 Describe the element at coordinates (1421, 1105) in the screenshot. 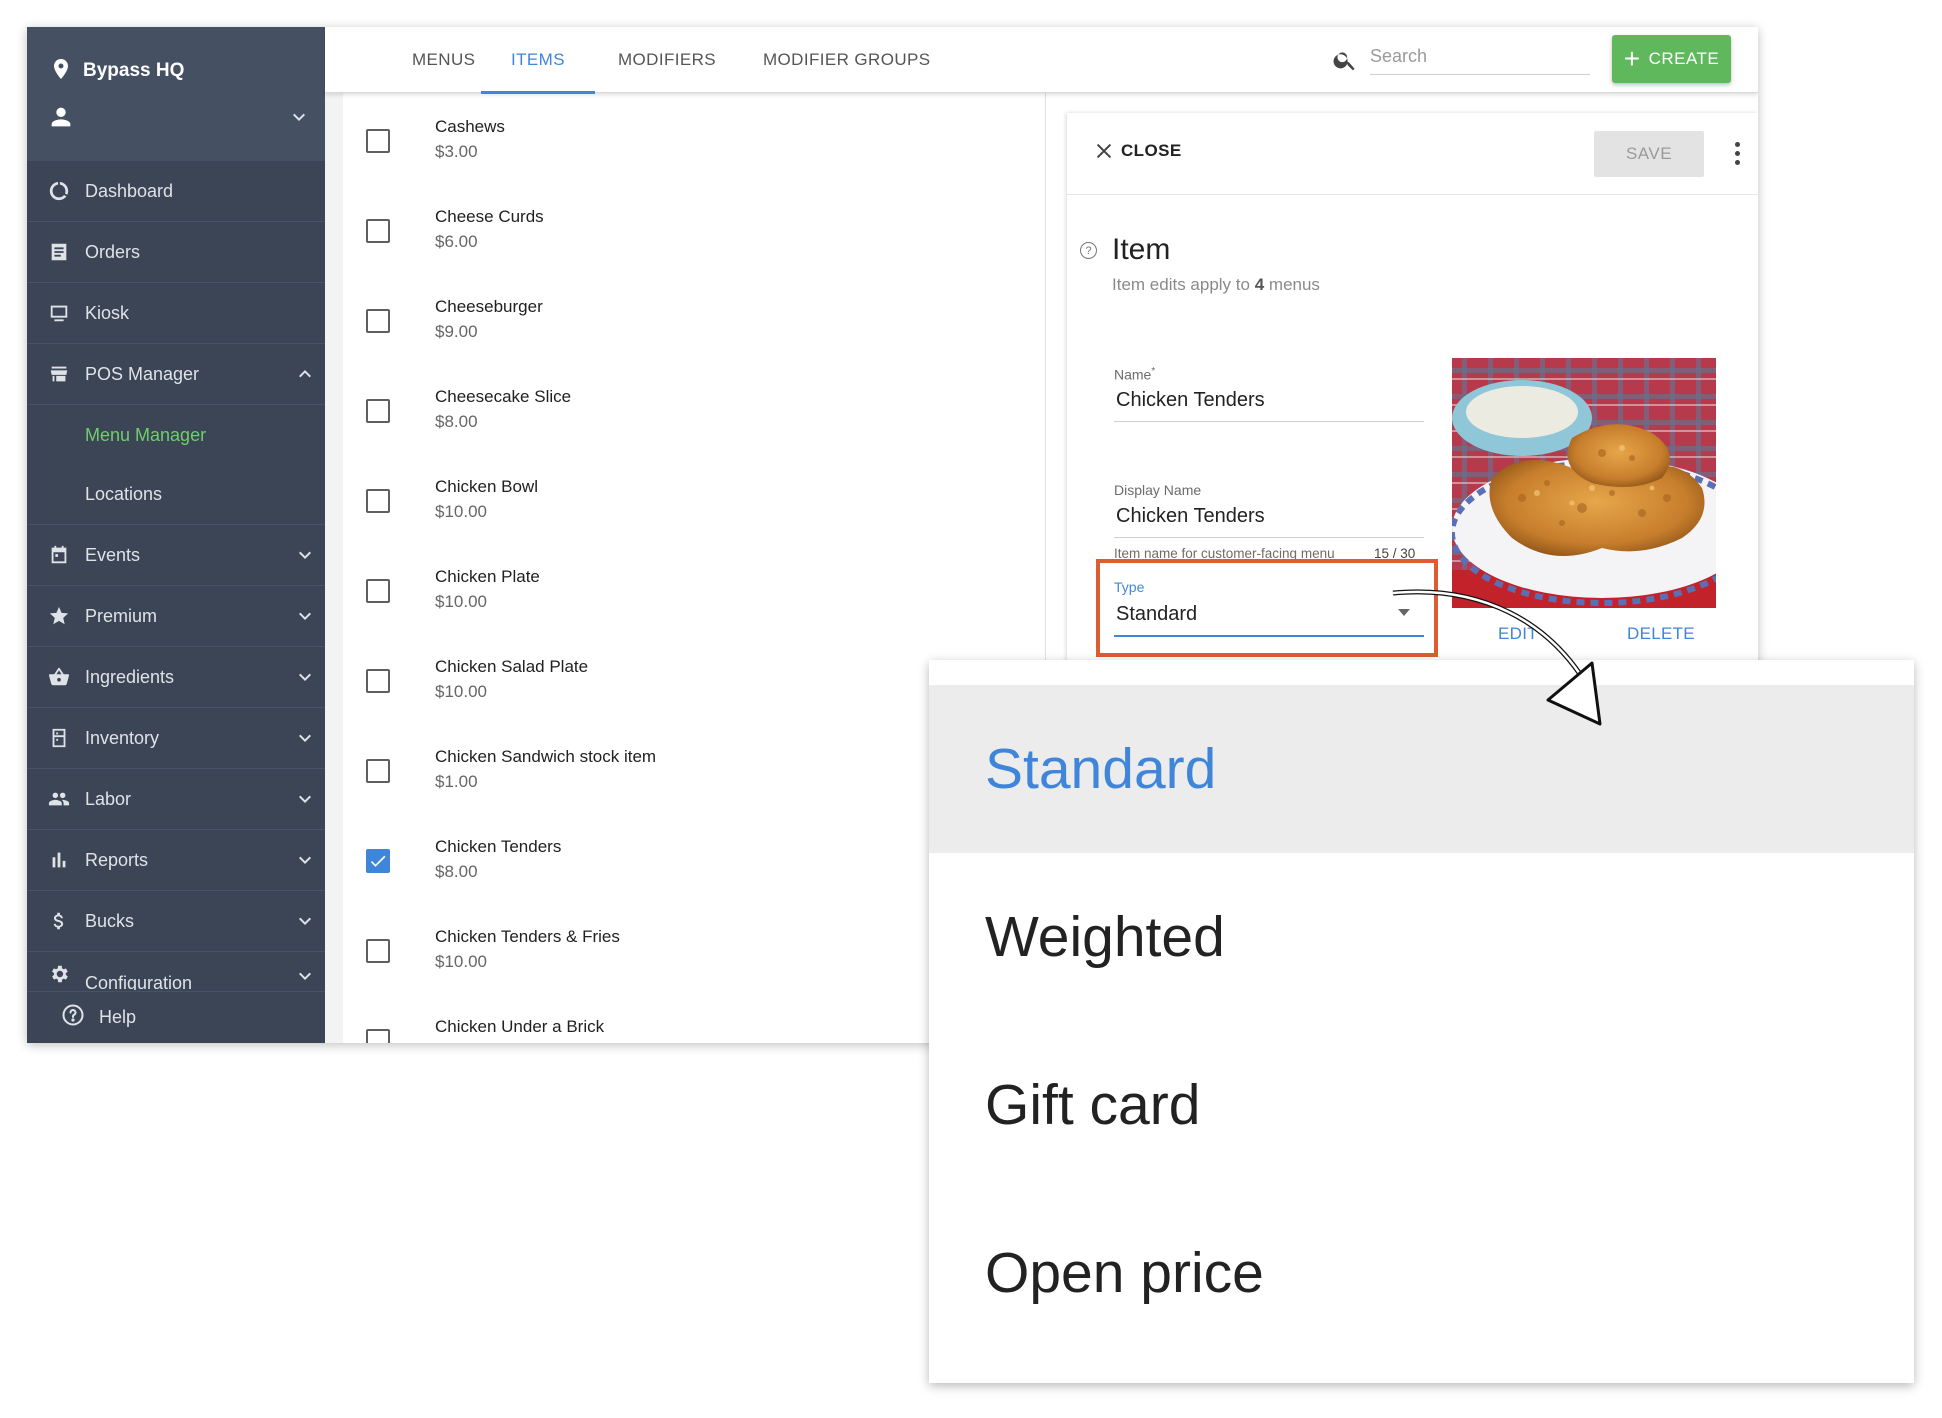

I see `type-option-gift-card: Gift card` at that location.